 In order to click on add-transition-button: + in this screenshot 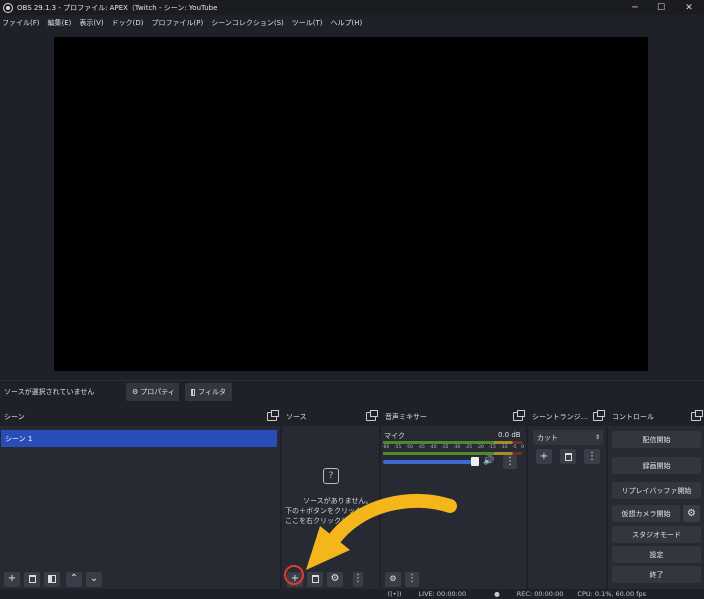, I will do `click(544, 456)`.